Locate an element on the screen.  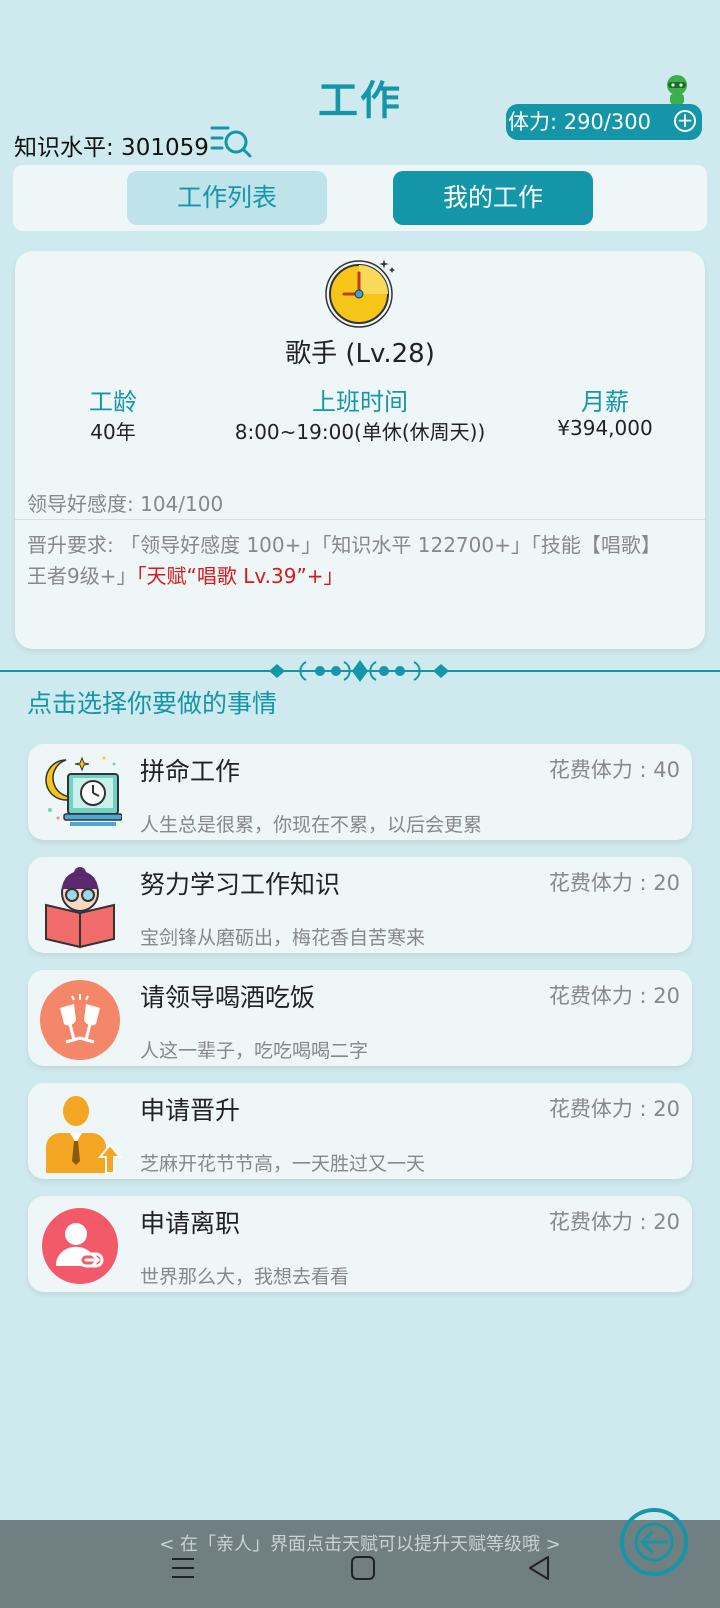
stamina-bar: 体力: 290/300 + is located at coordinates (604, 122).